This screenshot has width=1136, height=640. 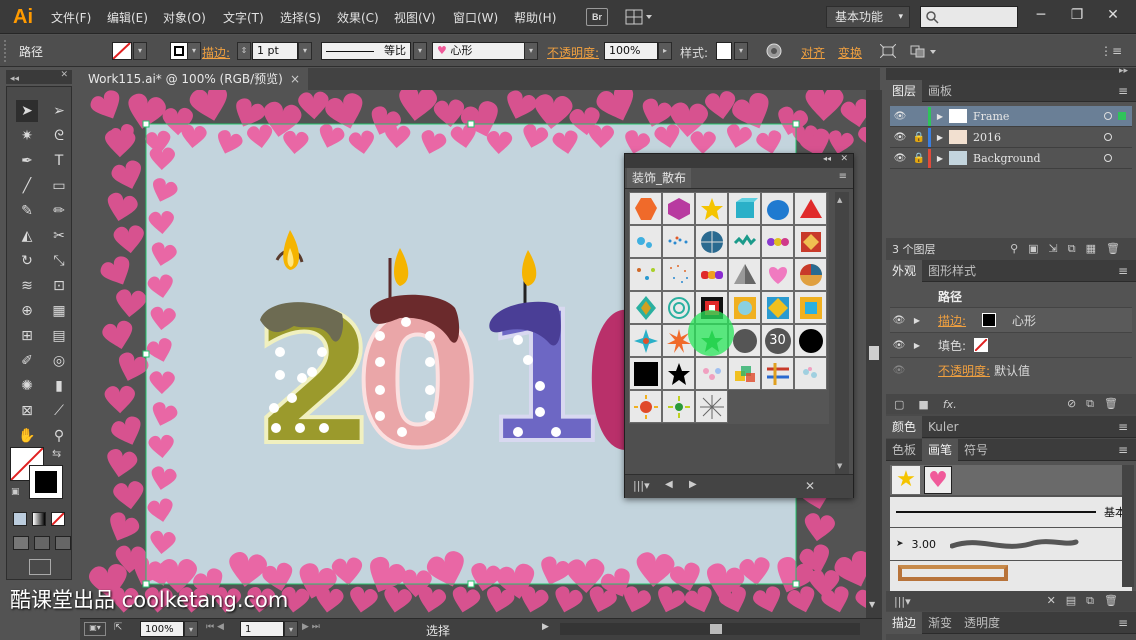 I want to click on arrange-documents-icon, so click(x=639, y=17).